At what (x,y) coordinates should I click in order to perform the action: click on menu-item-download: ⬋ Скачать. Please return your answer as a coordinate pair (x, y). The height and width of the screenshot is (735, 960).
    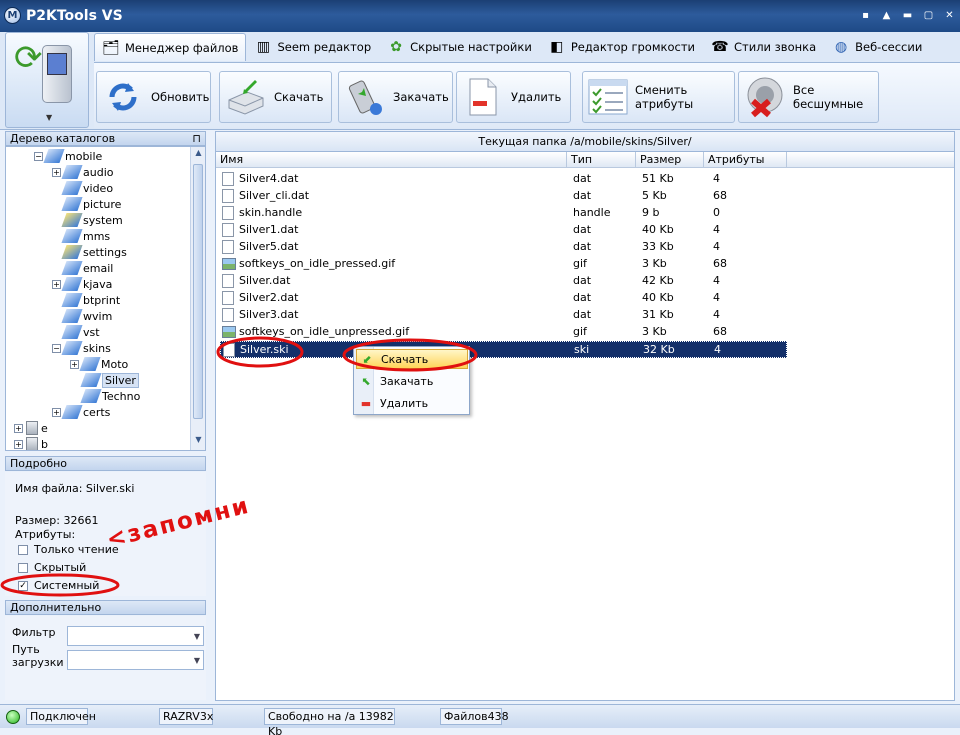
    Looking at the image, I should click on (412, 359).